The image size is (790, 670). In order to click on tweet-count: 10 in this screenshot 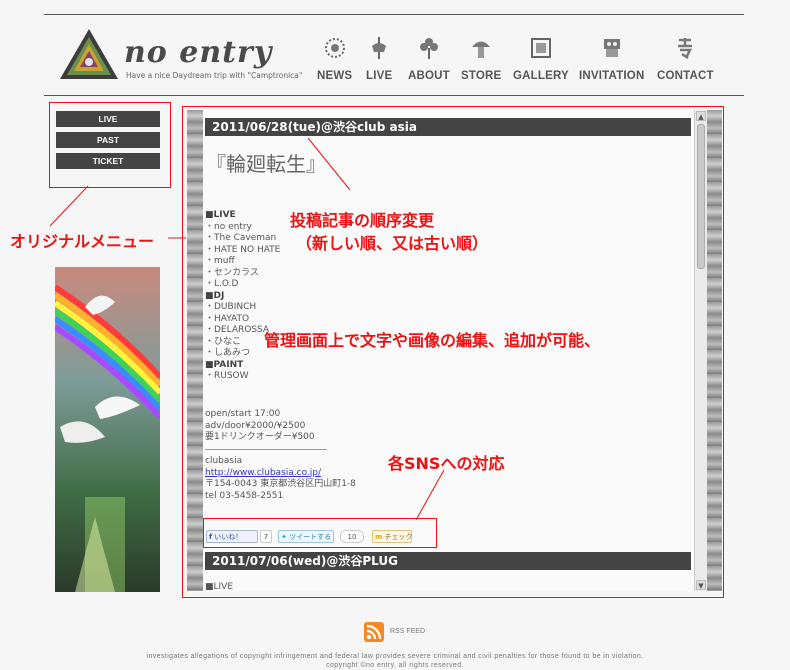, I will do `click(352, 536)`.